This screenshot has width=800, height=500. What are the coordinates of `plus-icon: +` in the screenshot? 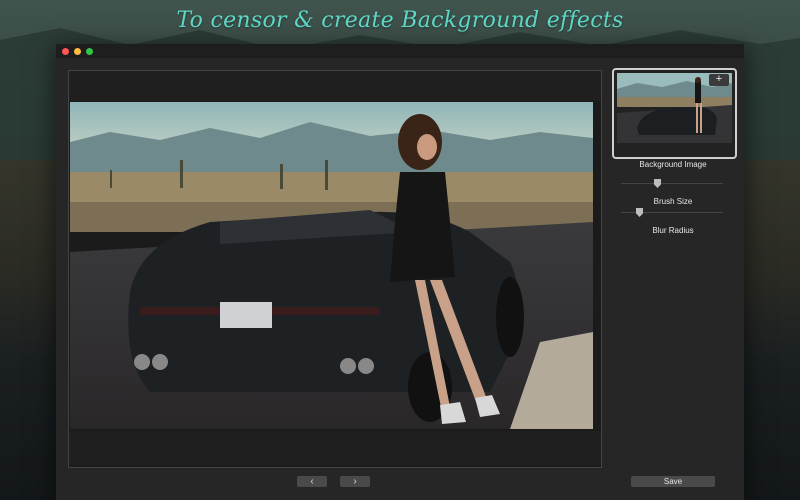 It's located at (719, 79).